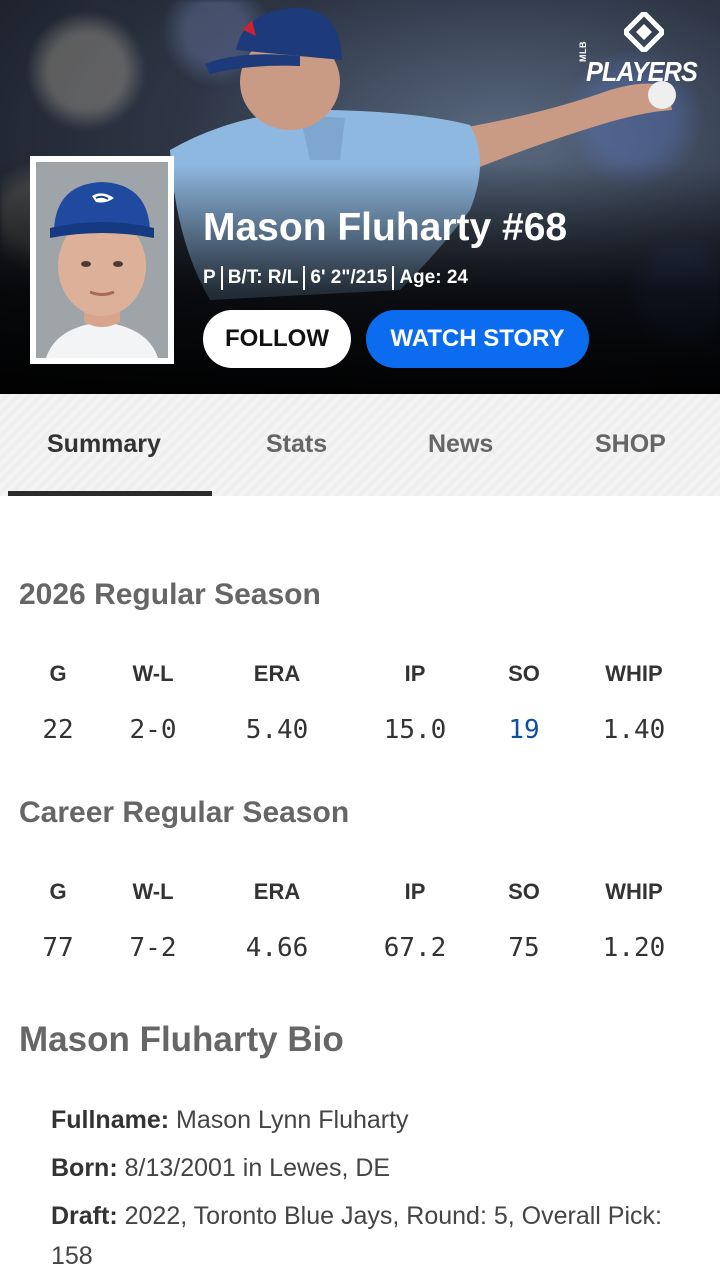  Describe the element at coordinates (415, 891) in the screenshot. I see `career-header-ip: IP` at that location.